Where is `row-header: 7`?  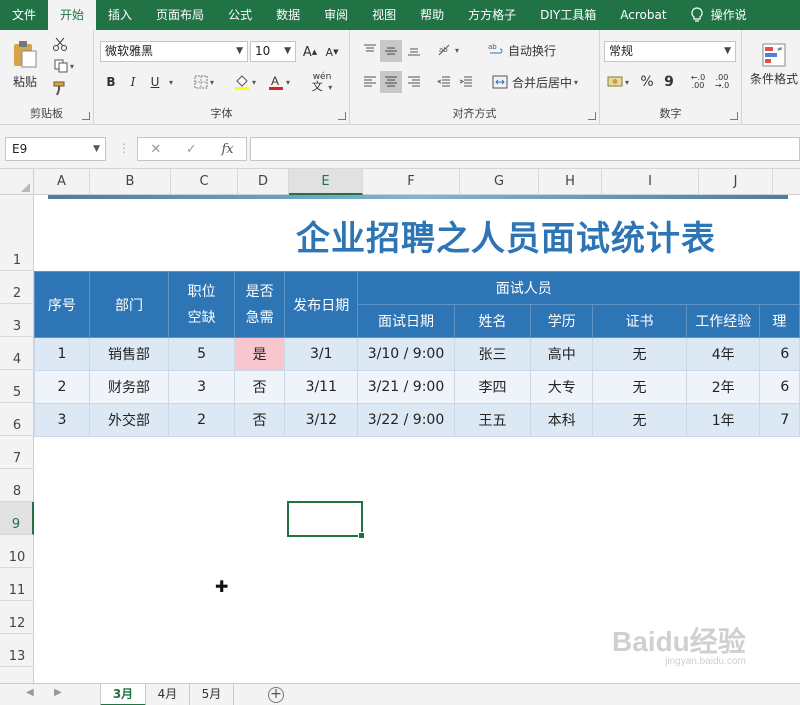
row-header: 7 is located at coordinates (17, 452).